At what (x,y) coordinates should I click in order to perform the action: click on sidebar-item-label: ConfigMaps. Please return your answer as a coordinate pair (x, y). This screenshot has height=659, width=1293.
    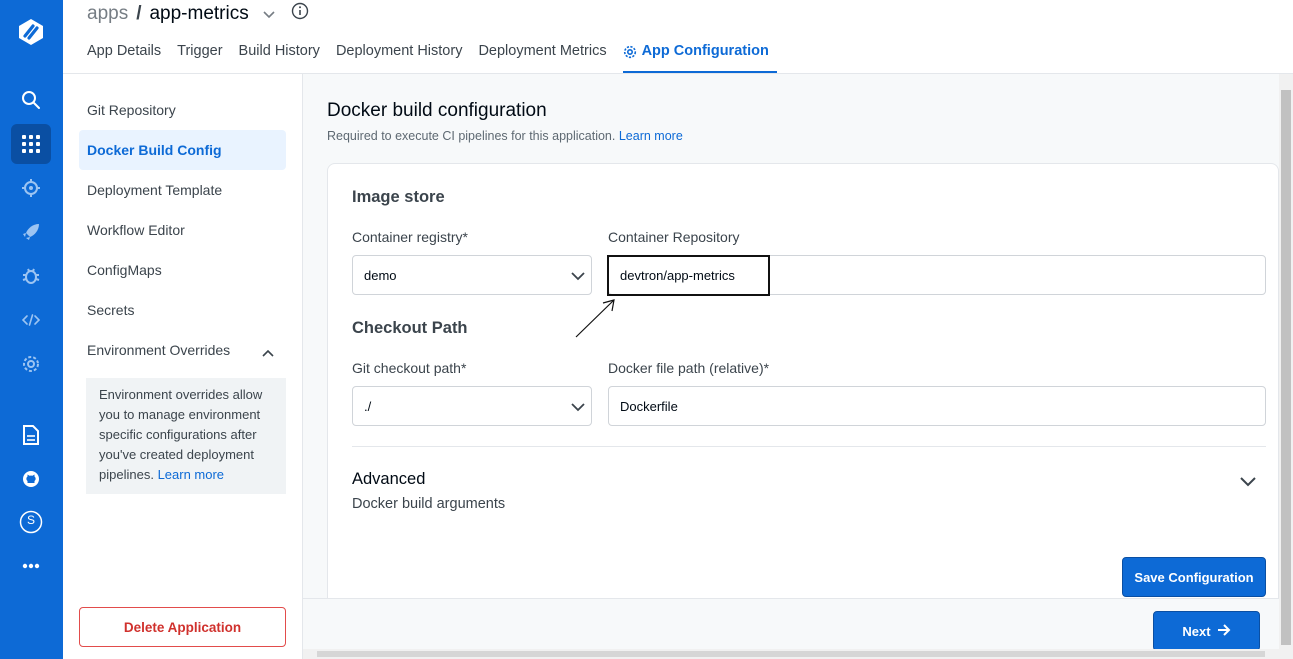
    Looking at the image, I should click on (124, 270).